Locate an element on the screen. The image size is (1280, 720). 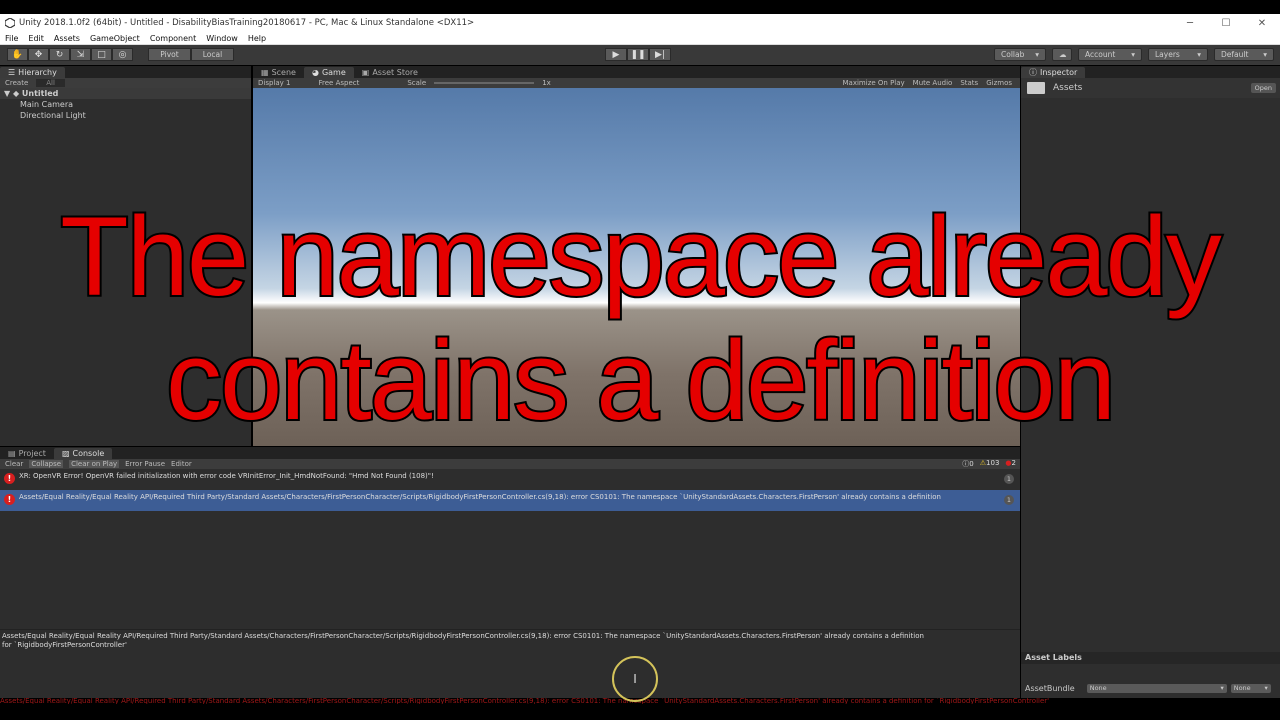
menu-assets: Assets is located at coordinates (67, 38).